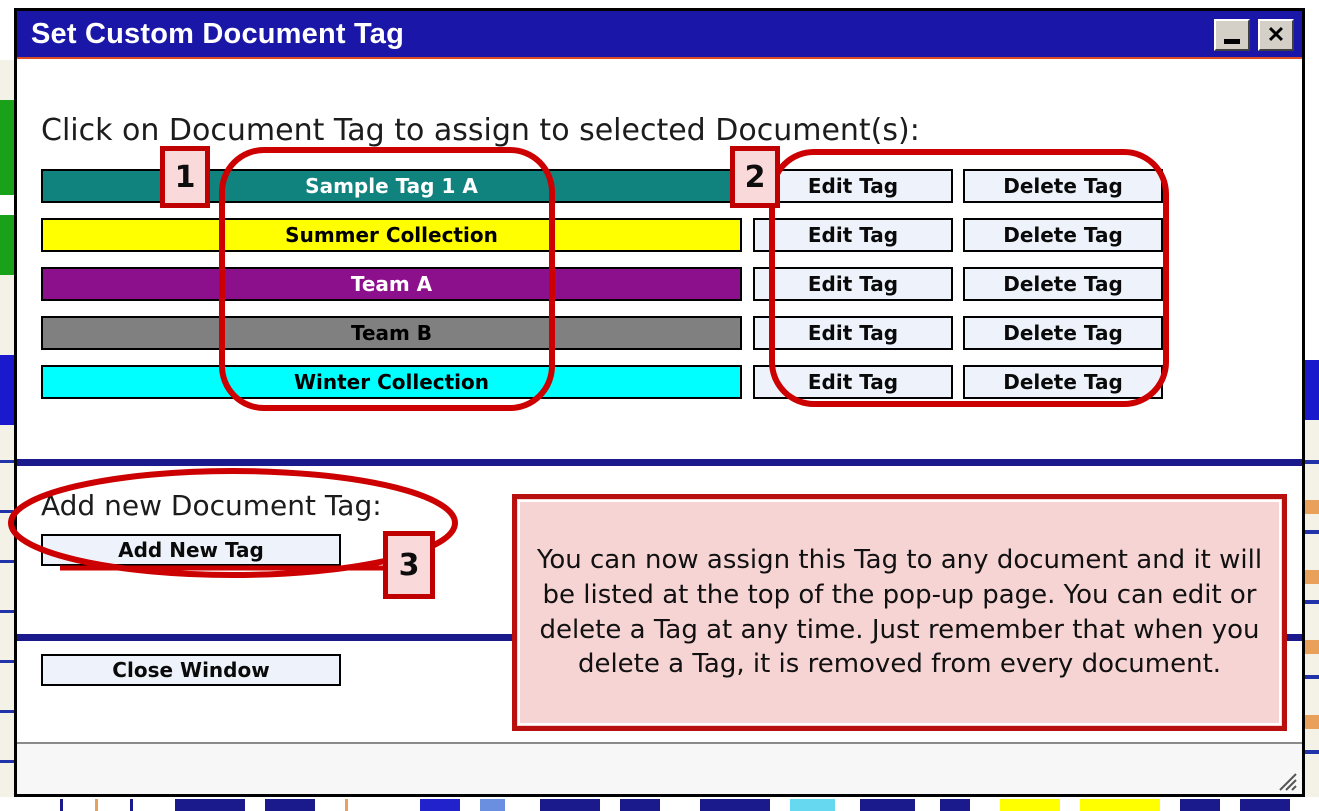  Describe the element at coordinates (391, 235) in the screenshot. I see `tag-button: Summer Collection` at that location.